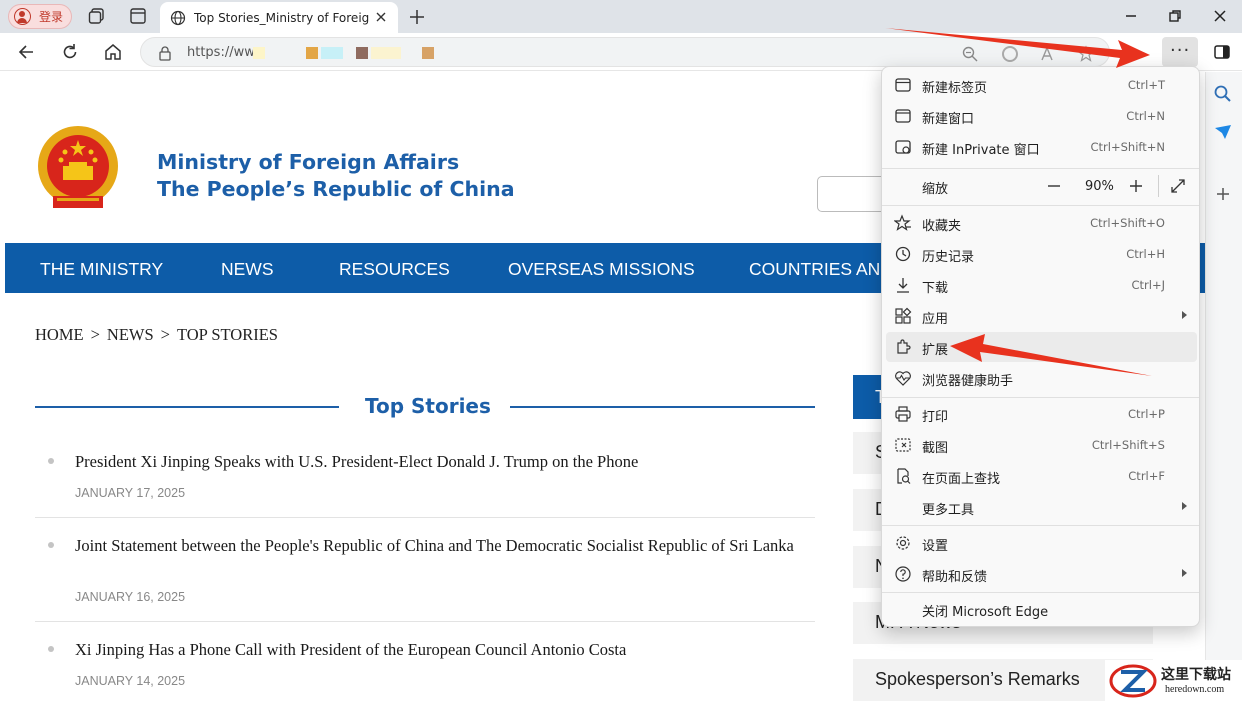  I want to click on fullscreen-icon, so click(1178, 186).